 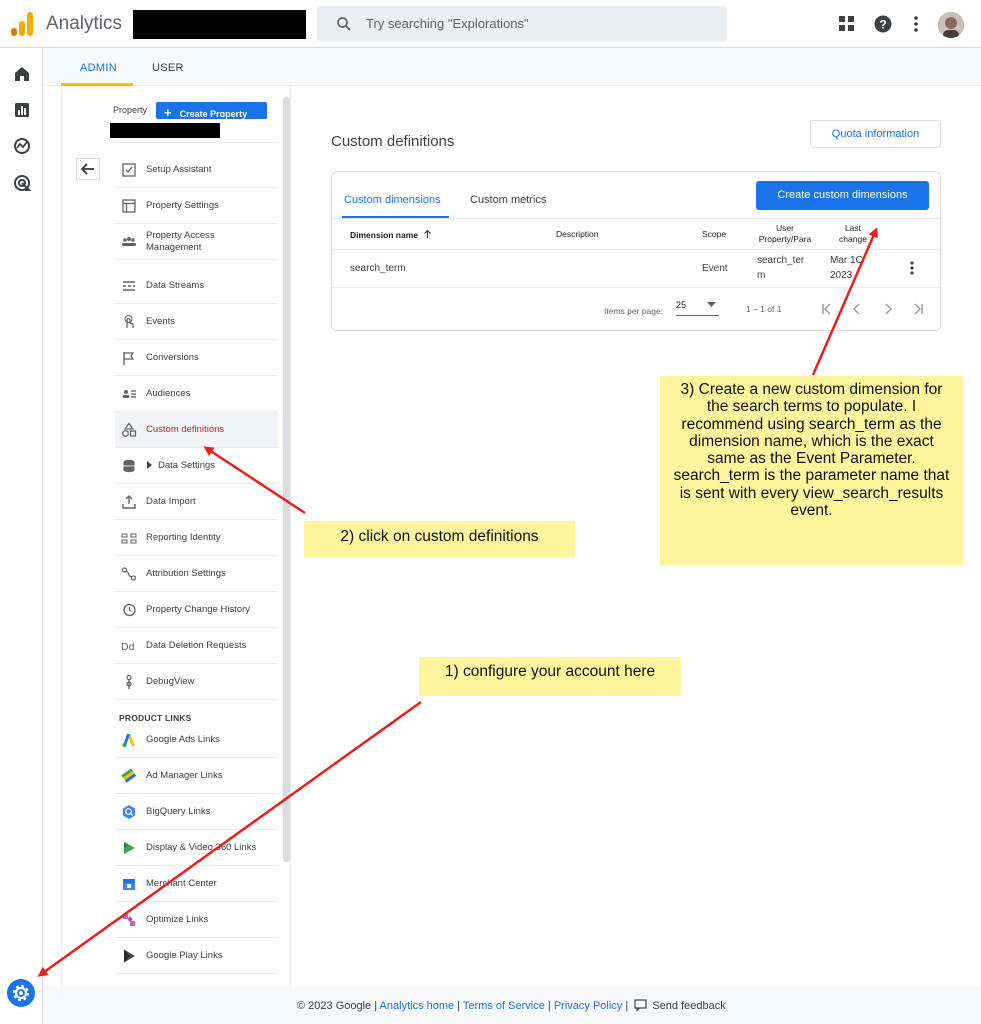 What do you see at coordinates (219, 24) in the screenshot?
I see `redacted-account-selector` at bounding box center [219, 24].